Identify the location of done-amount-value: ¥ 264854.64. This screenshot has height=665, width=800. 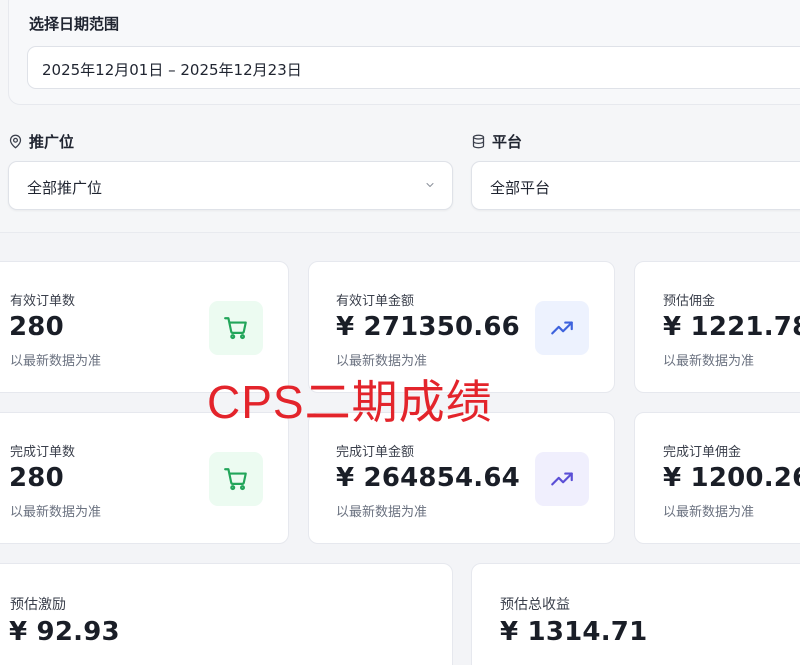
(428, 478).